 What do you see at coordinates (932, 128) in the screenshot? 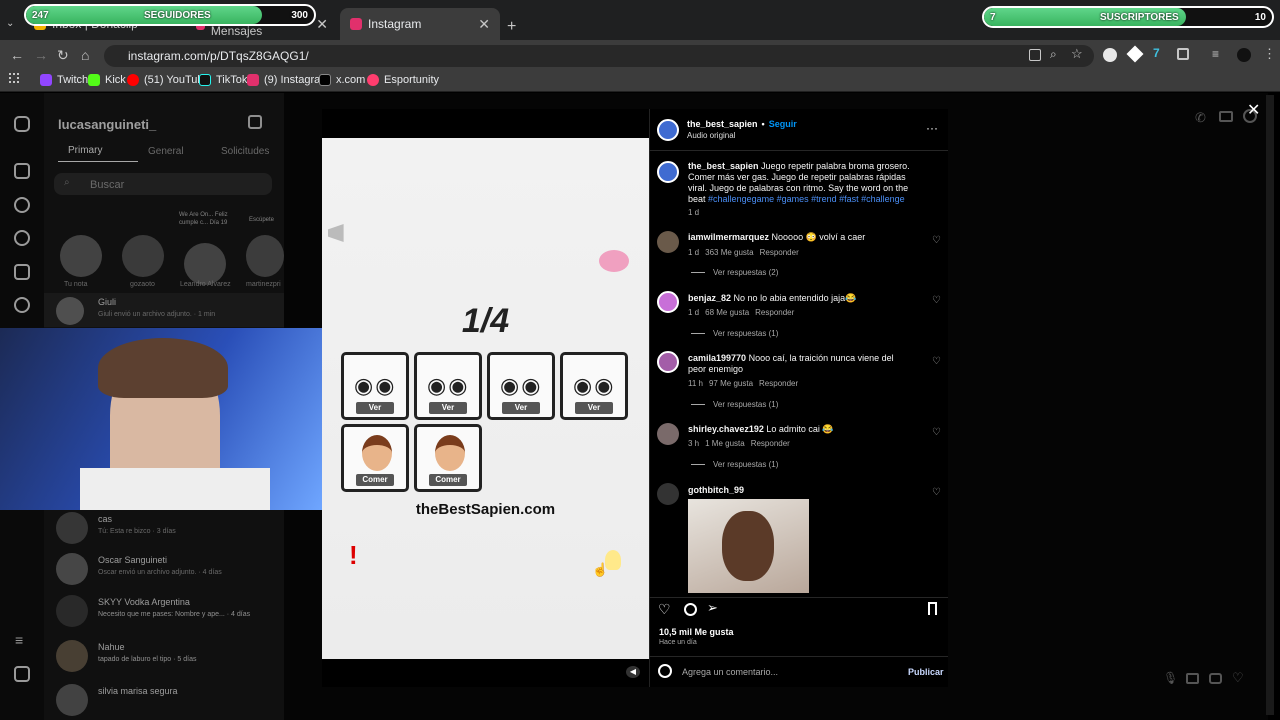
I see `more-options-icon: ···` at bounding box center [932, 128].